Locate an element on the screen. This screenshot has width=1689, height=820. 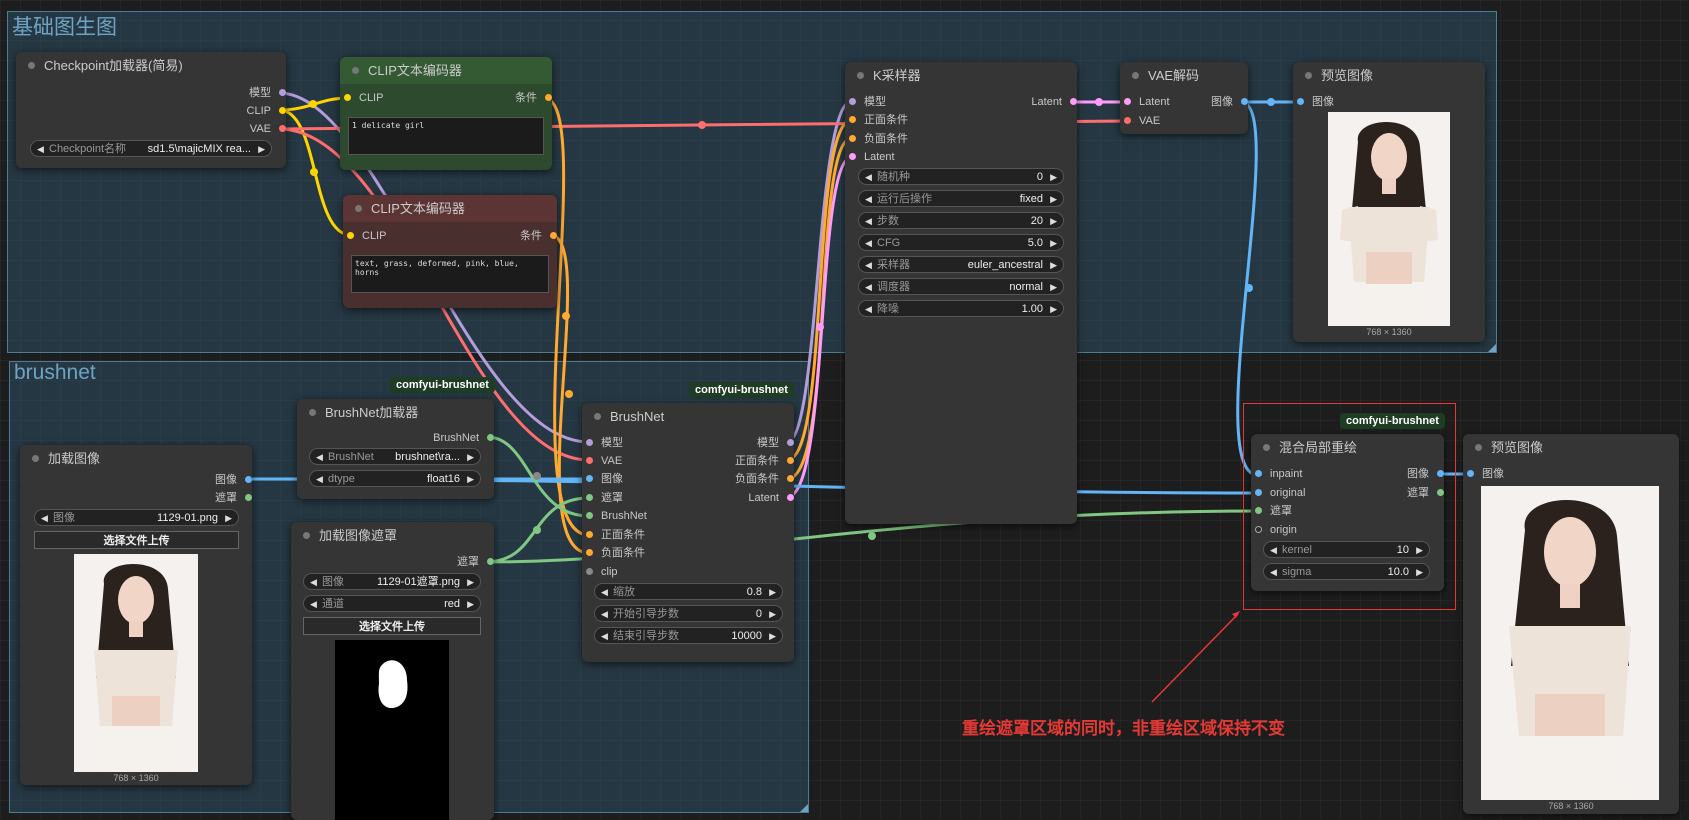
output-model: 模型 is located at coordinates (775, 443).